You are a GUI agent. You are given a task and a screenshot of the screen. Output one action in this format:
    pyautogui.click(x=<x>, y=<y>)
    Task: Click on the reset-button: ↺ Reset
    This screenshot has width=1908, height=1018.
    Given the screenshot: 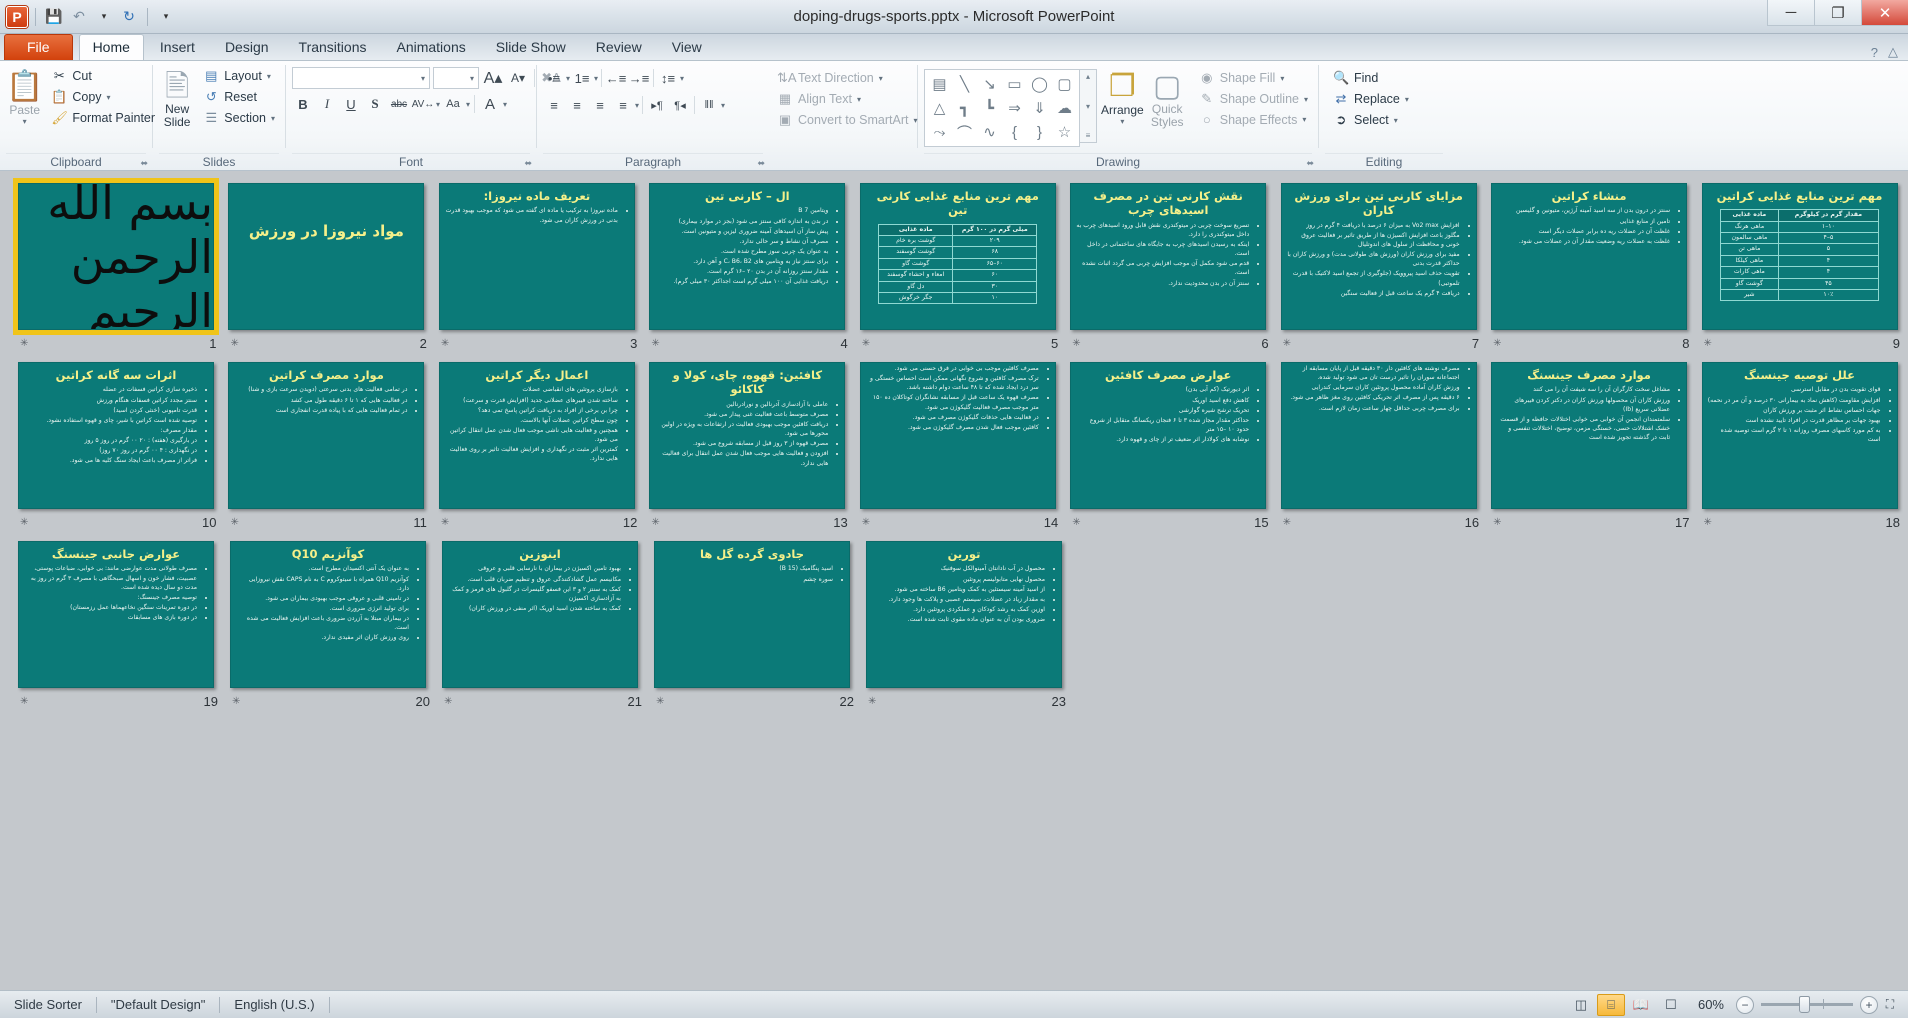 What is the action you would take?
    pyautogui.click(x=239, y=97)
    